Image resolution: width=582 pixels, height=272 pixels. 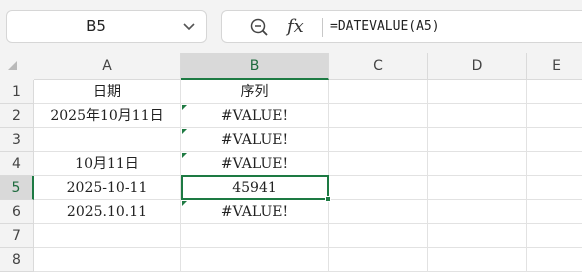 I want to click on cell-a6: 2025.10.11, so click(x=107, y=212).